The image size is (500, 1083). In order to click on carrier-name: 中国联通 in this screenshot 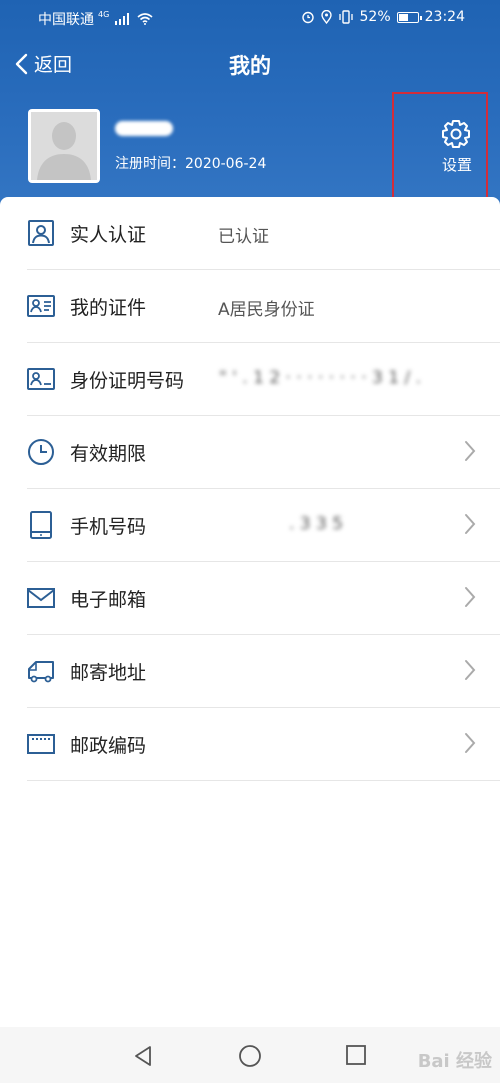, I will do `click(66, 20)`.